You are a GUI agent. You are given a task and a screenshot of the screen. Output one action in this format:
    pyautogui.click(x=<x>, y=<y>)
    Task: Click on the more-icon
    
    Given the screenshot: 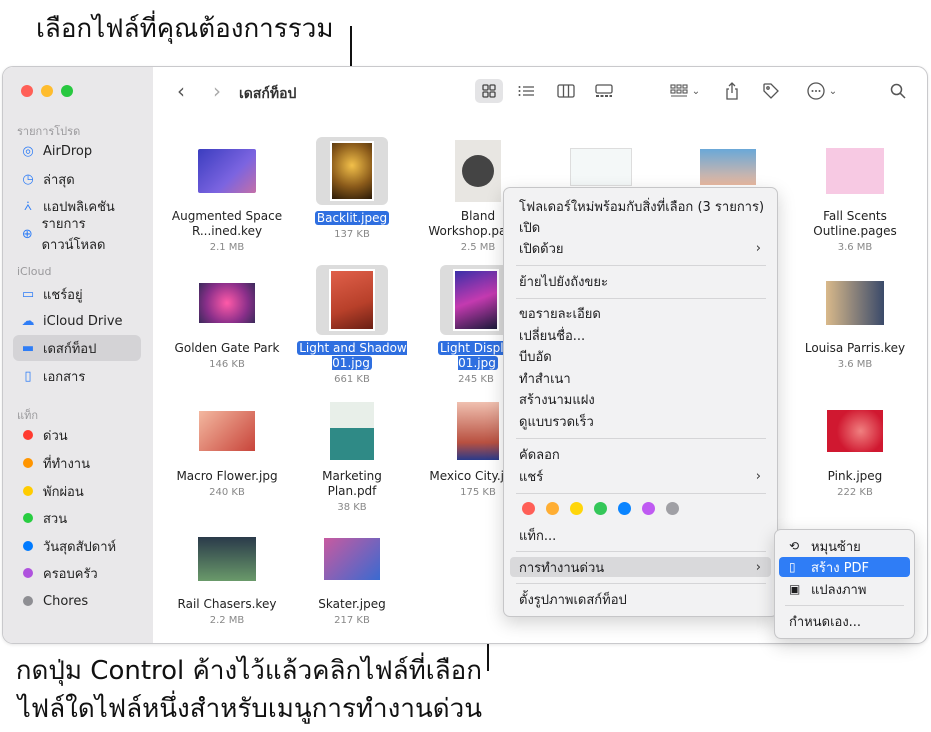 What is the action you would take?
    pyautogui.click(x=816, y=91)
    